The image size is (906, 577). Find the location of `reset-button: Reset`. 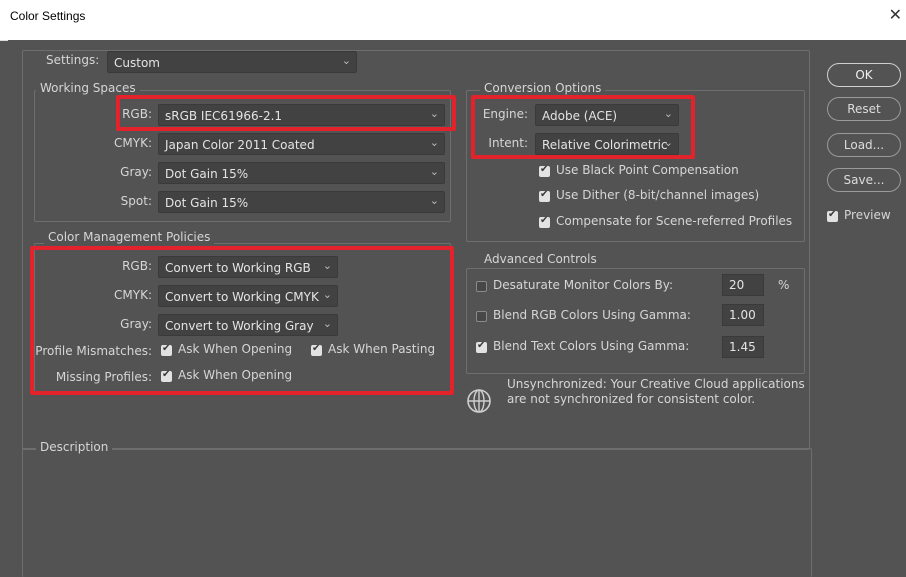

reset-button: Reset is located at coordinates (864, 109).